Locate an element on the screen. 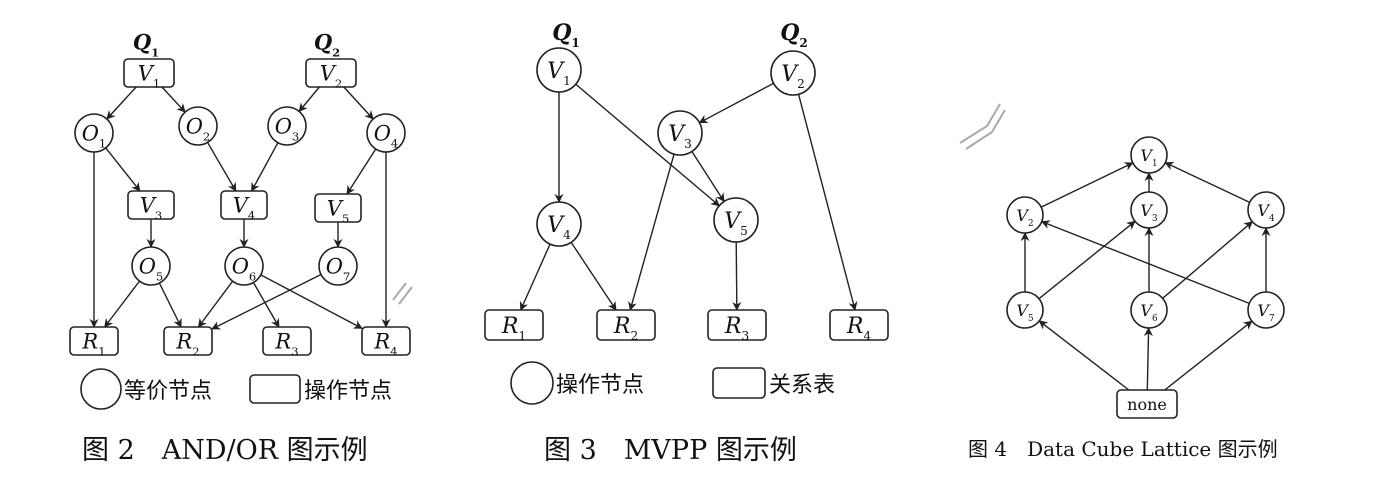 The width and height of the screenshot is (1389, 503). node-O6: O6 is located at coordinates (244, 266).